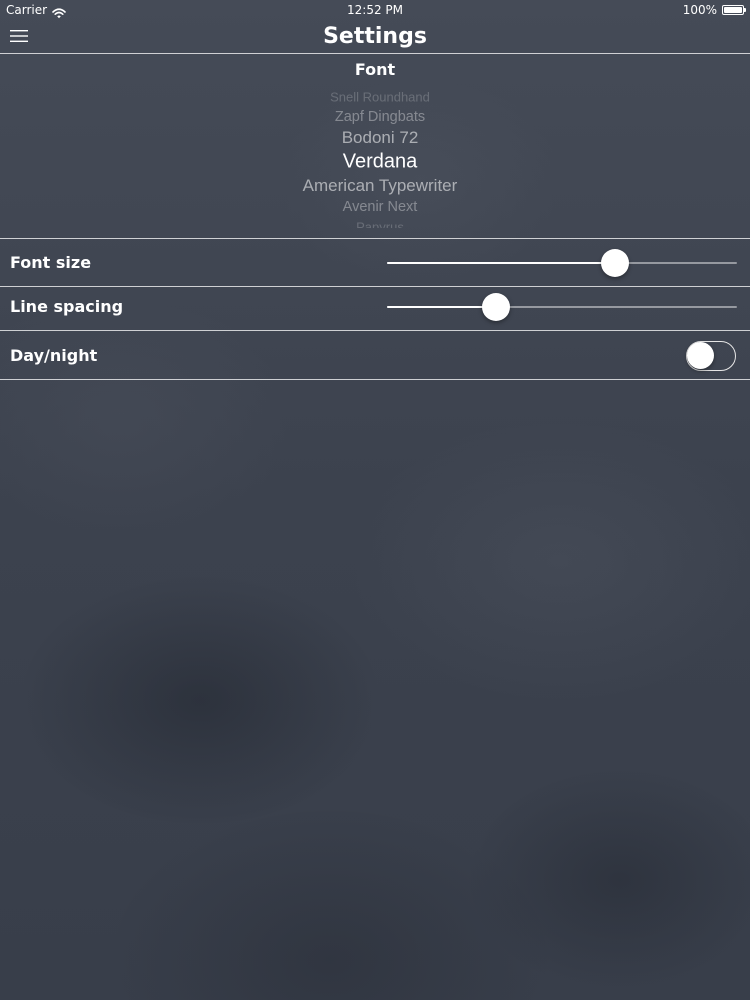  Describe the element at coordinates (562, 307) in the screenshot. I see `line-spacing-slider` at that location.